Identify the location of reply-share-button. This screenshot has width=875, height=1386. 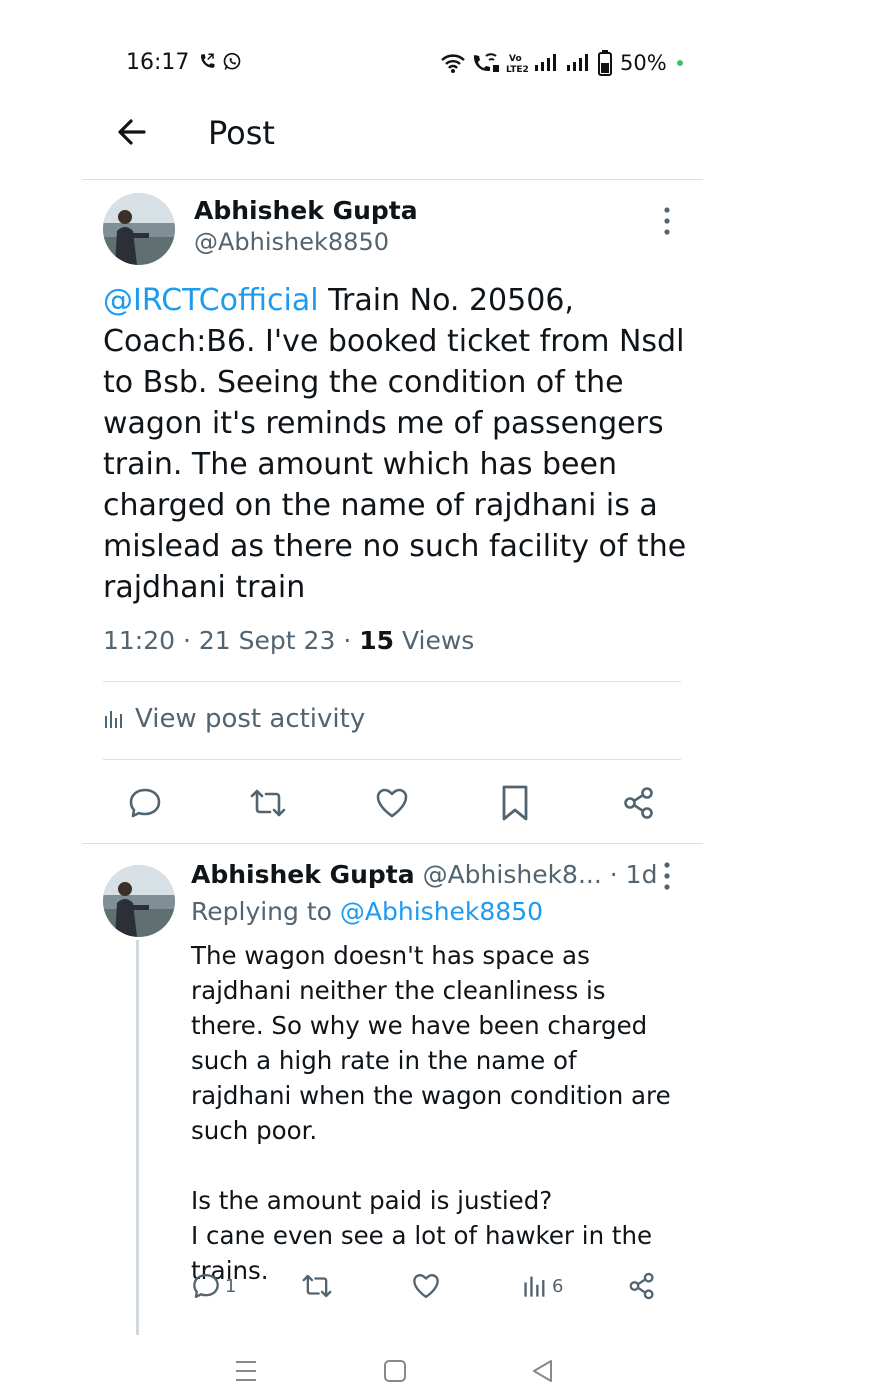
(642, 1286).